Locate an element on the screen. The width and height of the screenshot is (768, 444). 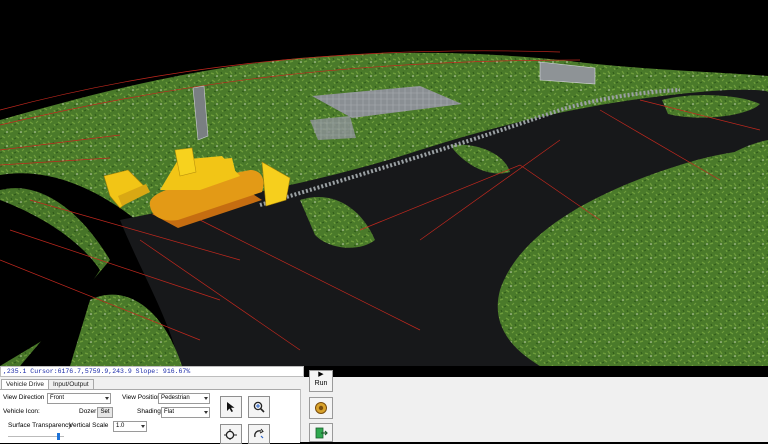
shading-select: Flat is located at coordinates (185, 412).